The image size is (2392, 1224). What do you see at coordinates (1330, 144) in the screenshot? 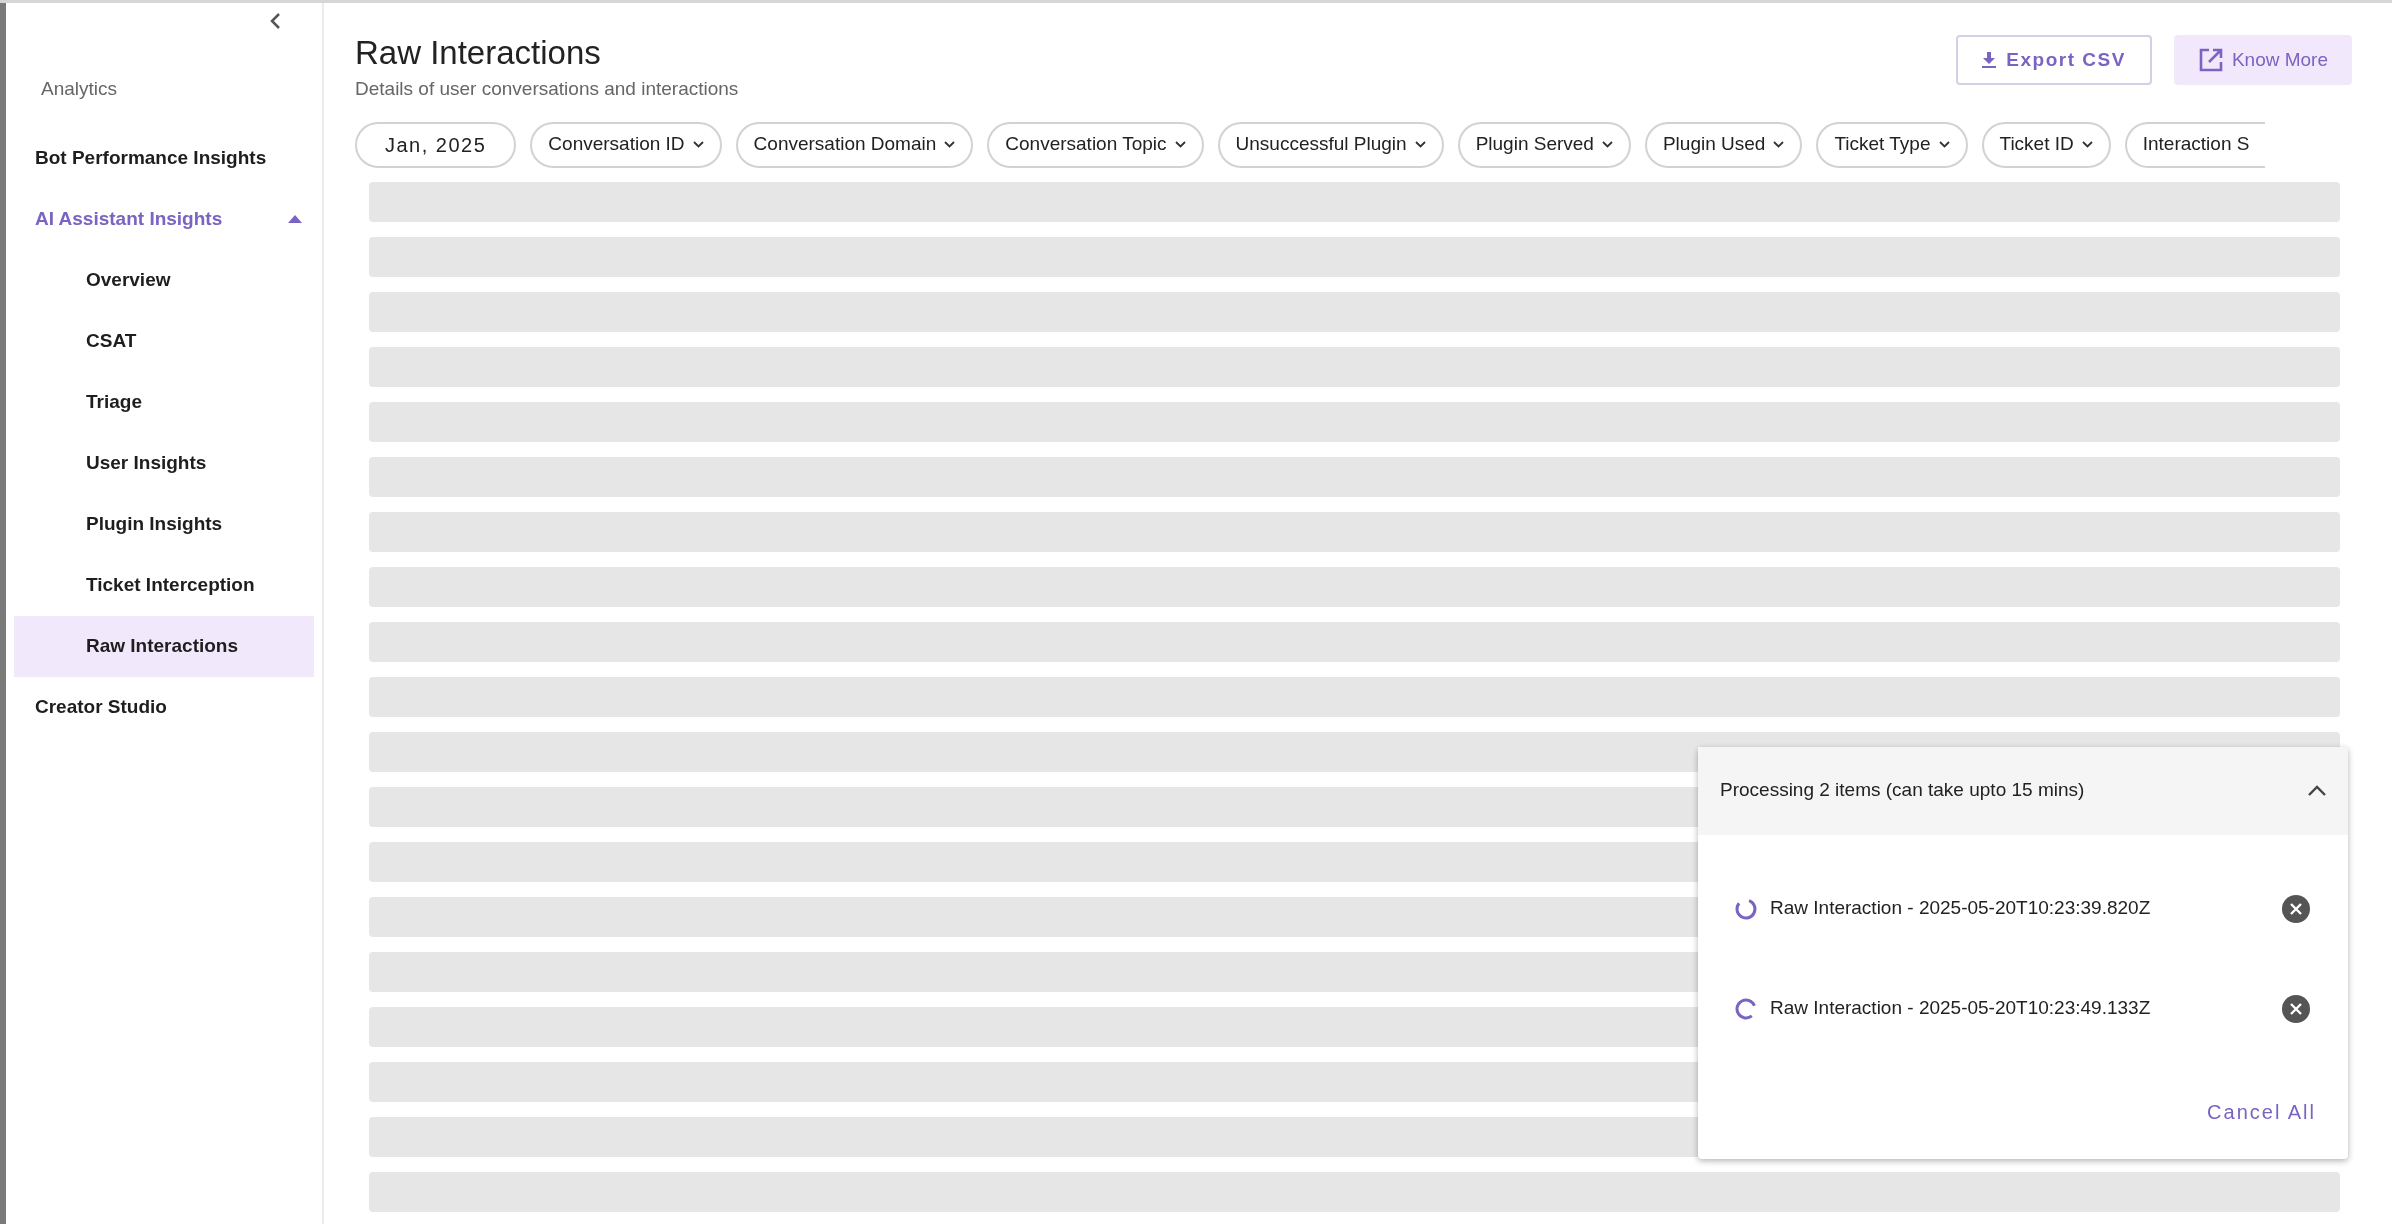
I see `filter-dropdown: Unsuccessful Plugin` at bounding box center [1330, 144].